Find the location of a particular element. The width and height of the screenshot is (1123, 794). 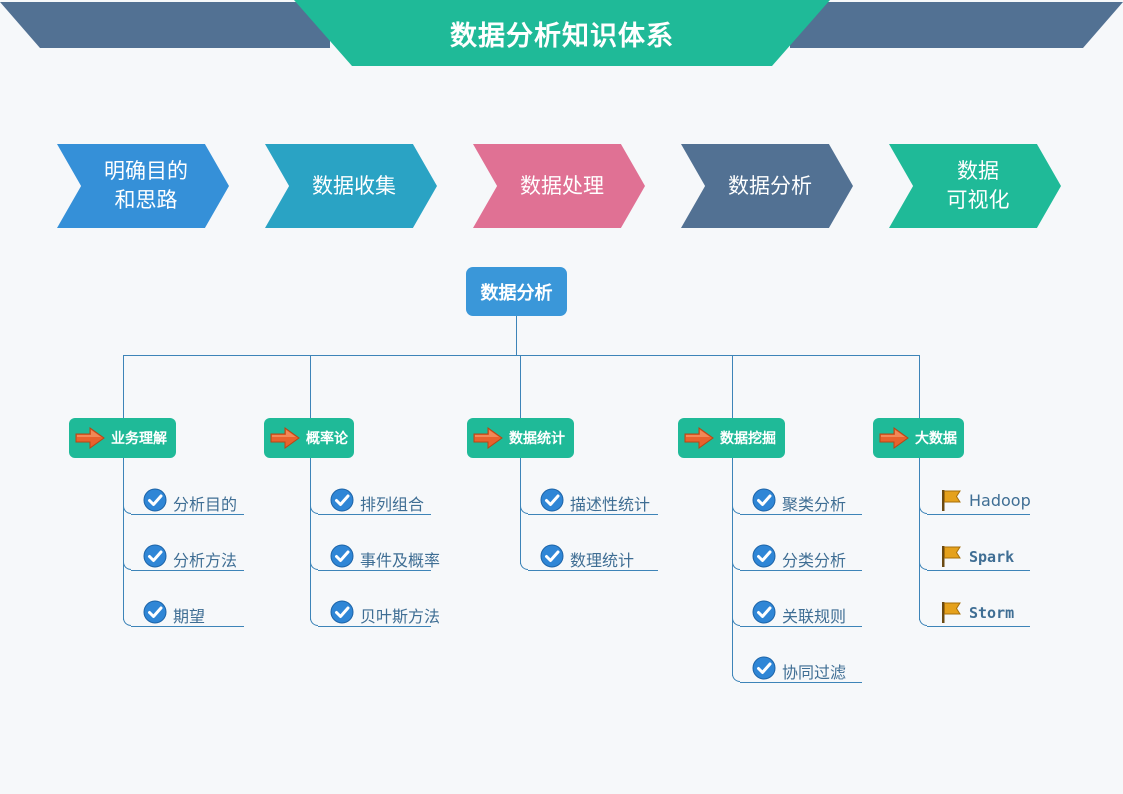

leaf-node: 分析目的 is located at coordinates (183, 501).